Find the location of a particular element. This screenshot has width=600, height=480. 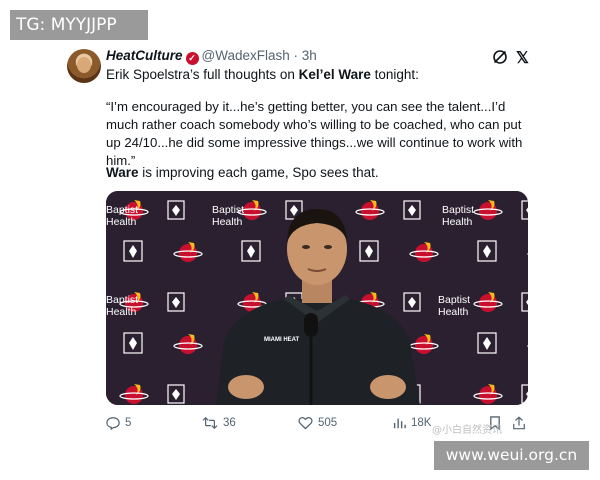

jersey-logo-text: MIAMI HEAT is located at coordinates (282, 340).